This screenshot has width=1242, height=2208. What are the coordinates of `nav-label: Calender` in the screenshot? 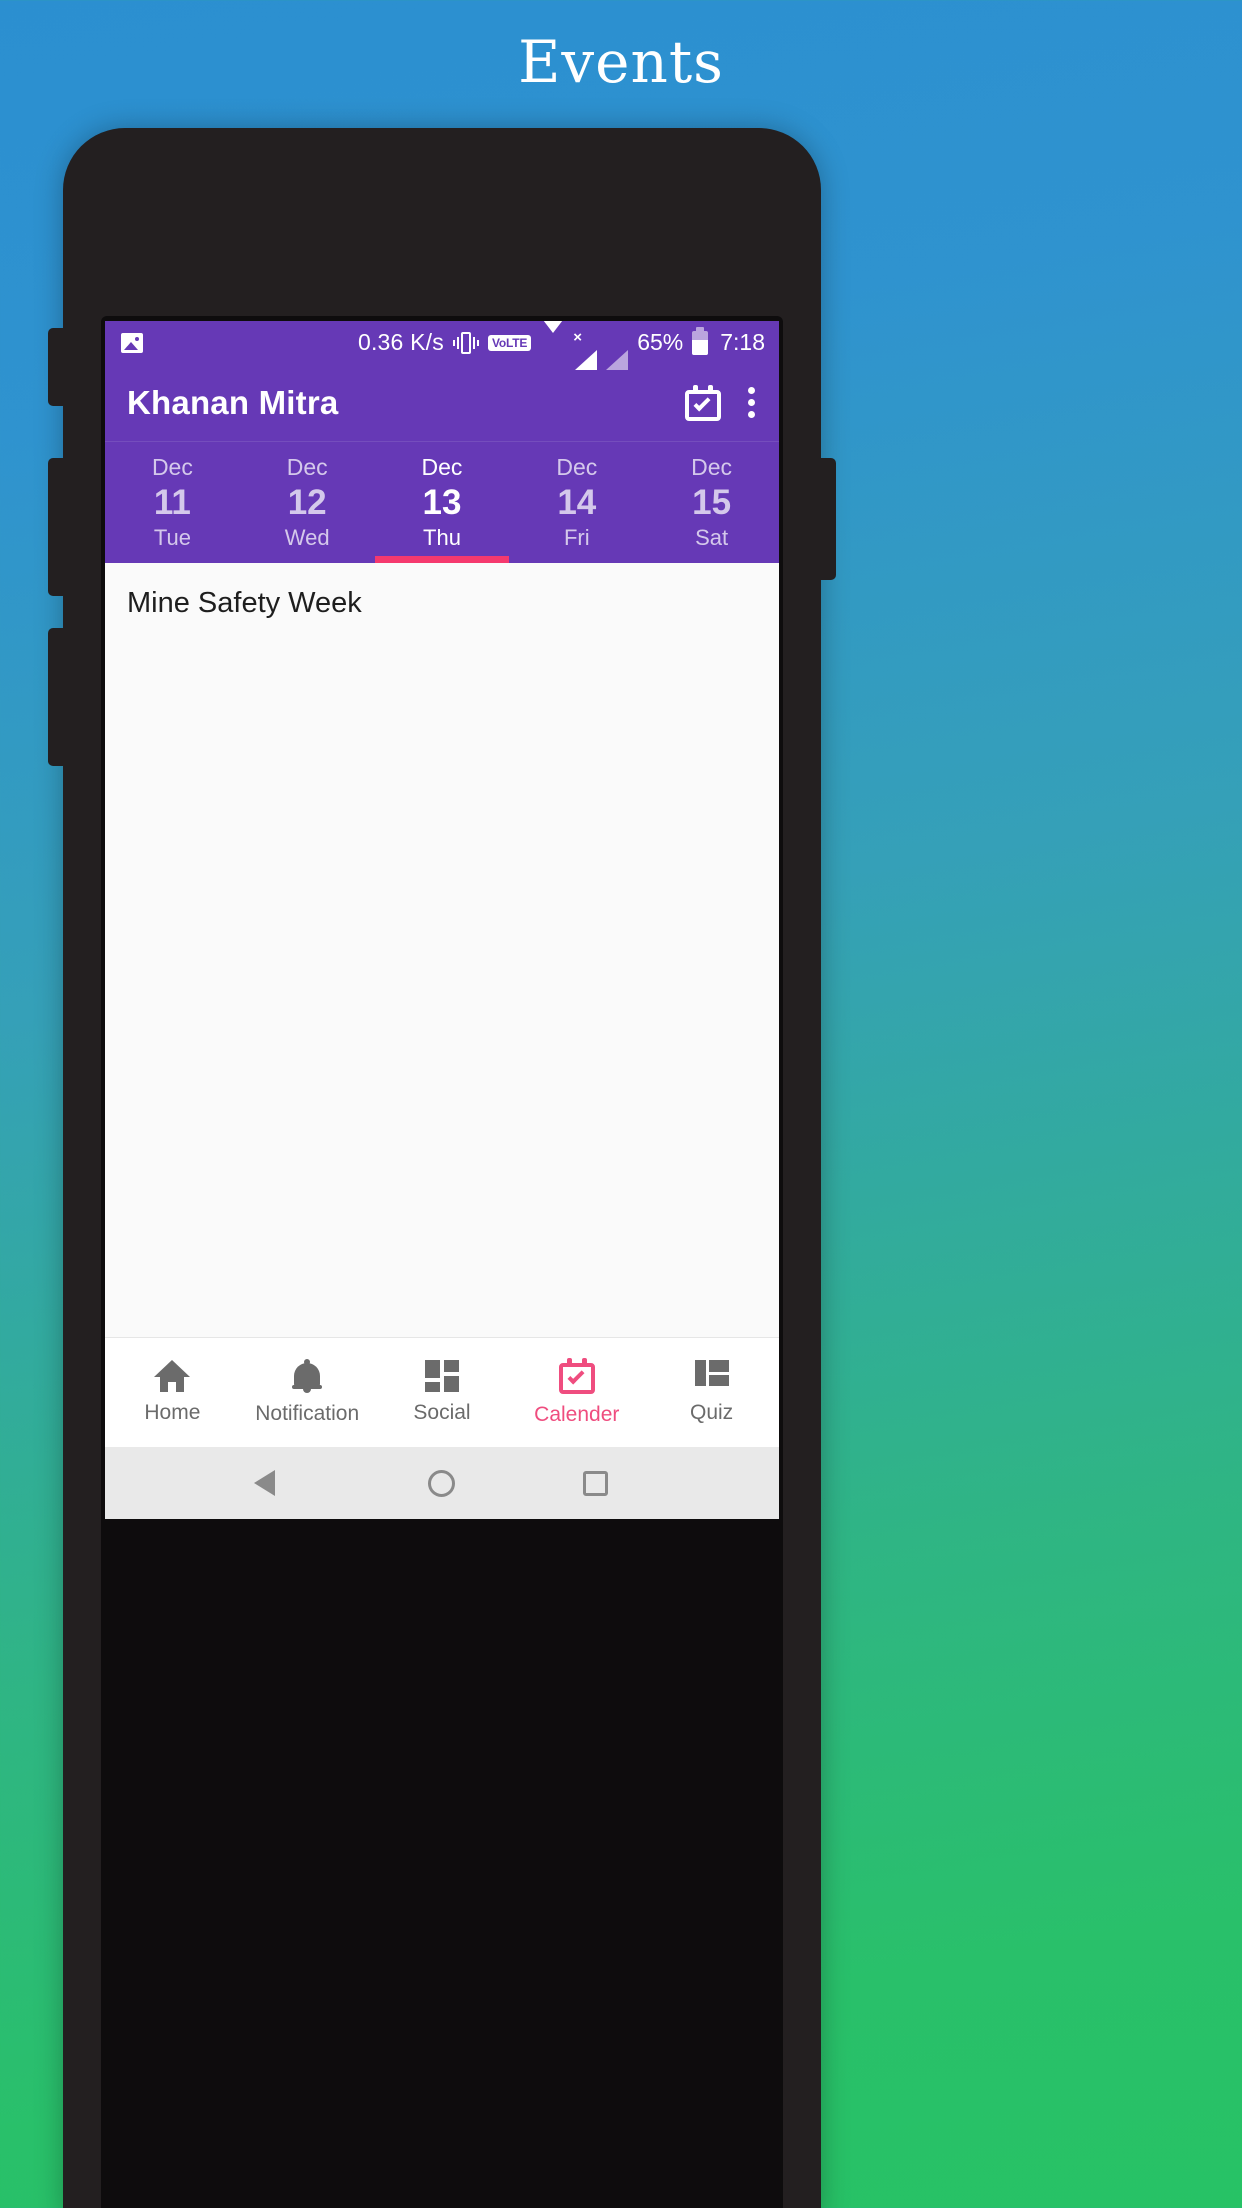 It's located at (577, 1414).